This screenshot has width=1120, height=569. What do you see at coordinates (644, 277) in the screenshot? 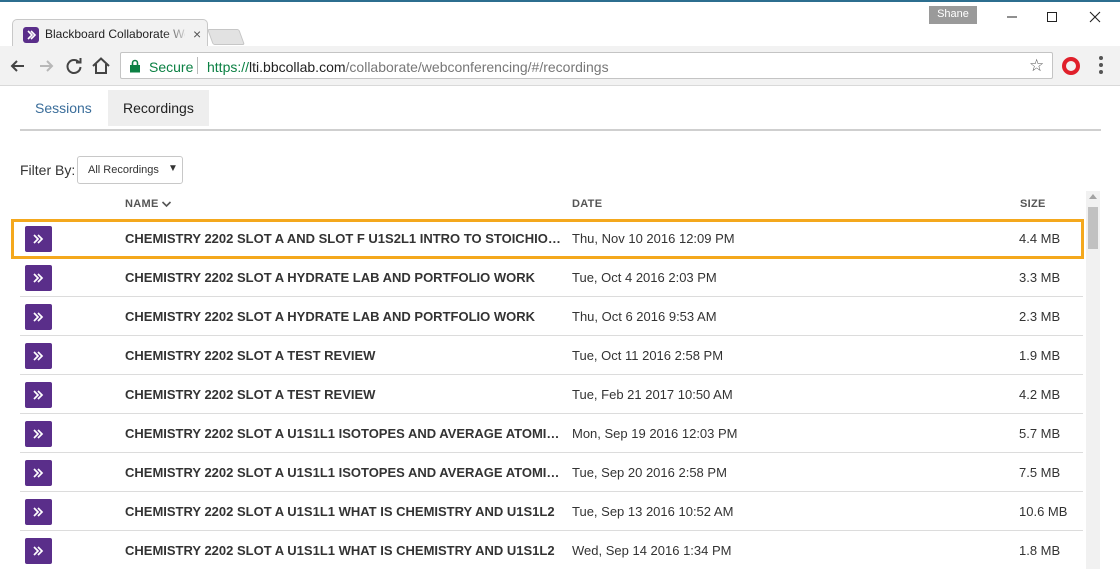
I see `recording-date: Tue, Oct 4 2016 2:03 PM` at bounding box center [644, 277].